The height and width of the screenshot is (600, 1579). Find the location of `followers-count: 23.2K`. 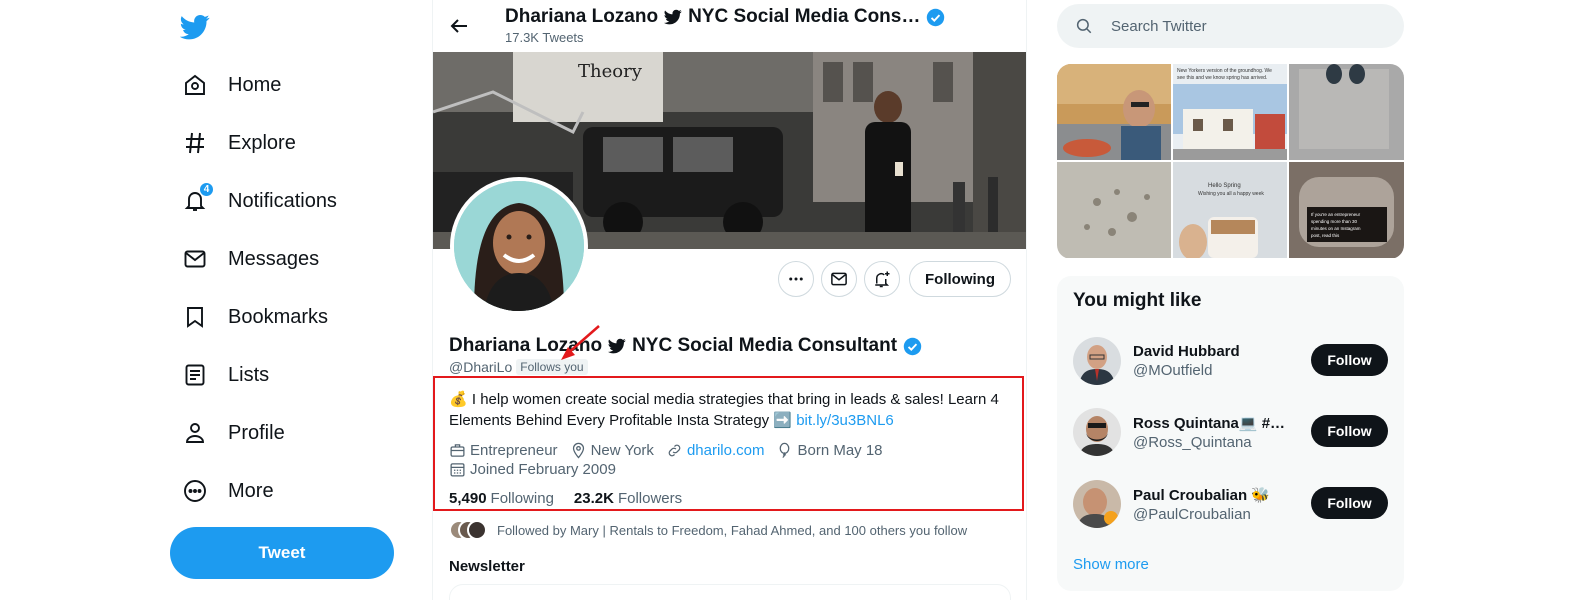

followers-count: 23.2K is located at coordinates (593, 498).